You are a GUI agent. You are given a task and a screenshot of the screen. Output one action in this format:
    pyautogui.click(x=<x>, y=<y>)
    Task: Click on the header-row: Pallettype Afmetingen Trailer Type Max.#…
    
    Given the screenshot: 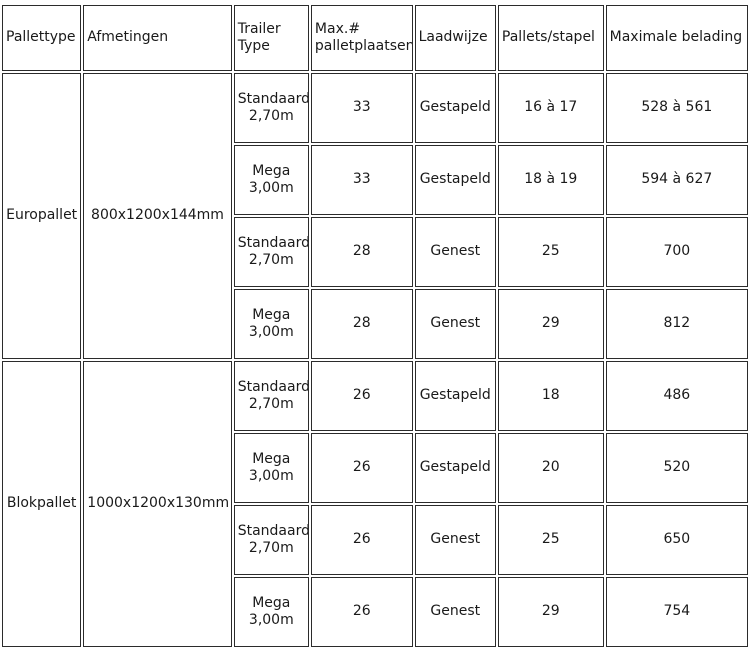 What is the action you would take?
    pyautogui.click(x=375, y=38)
    